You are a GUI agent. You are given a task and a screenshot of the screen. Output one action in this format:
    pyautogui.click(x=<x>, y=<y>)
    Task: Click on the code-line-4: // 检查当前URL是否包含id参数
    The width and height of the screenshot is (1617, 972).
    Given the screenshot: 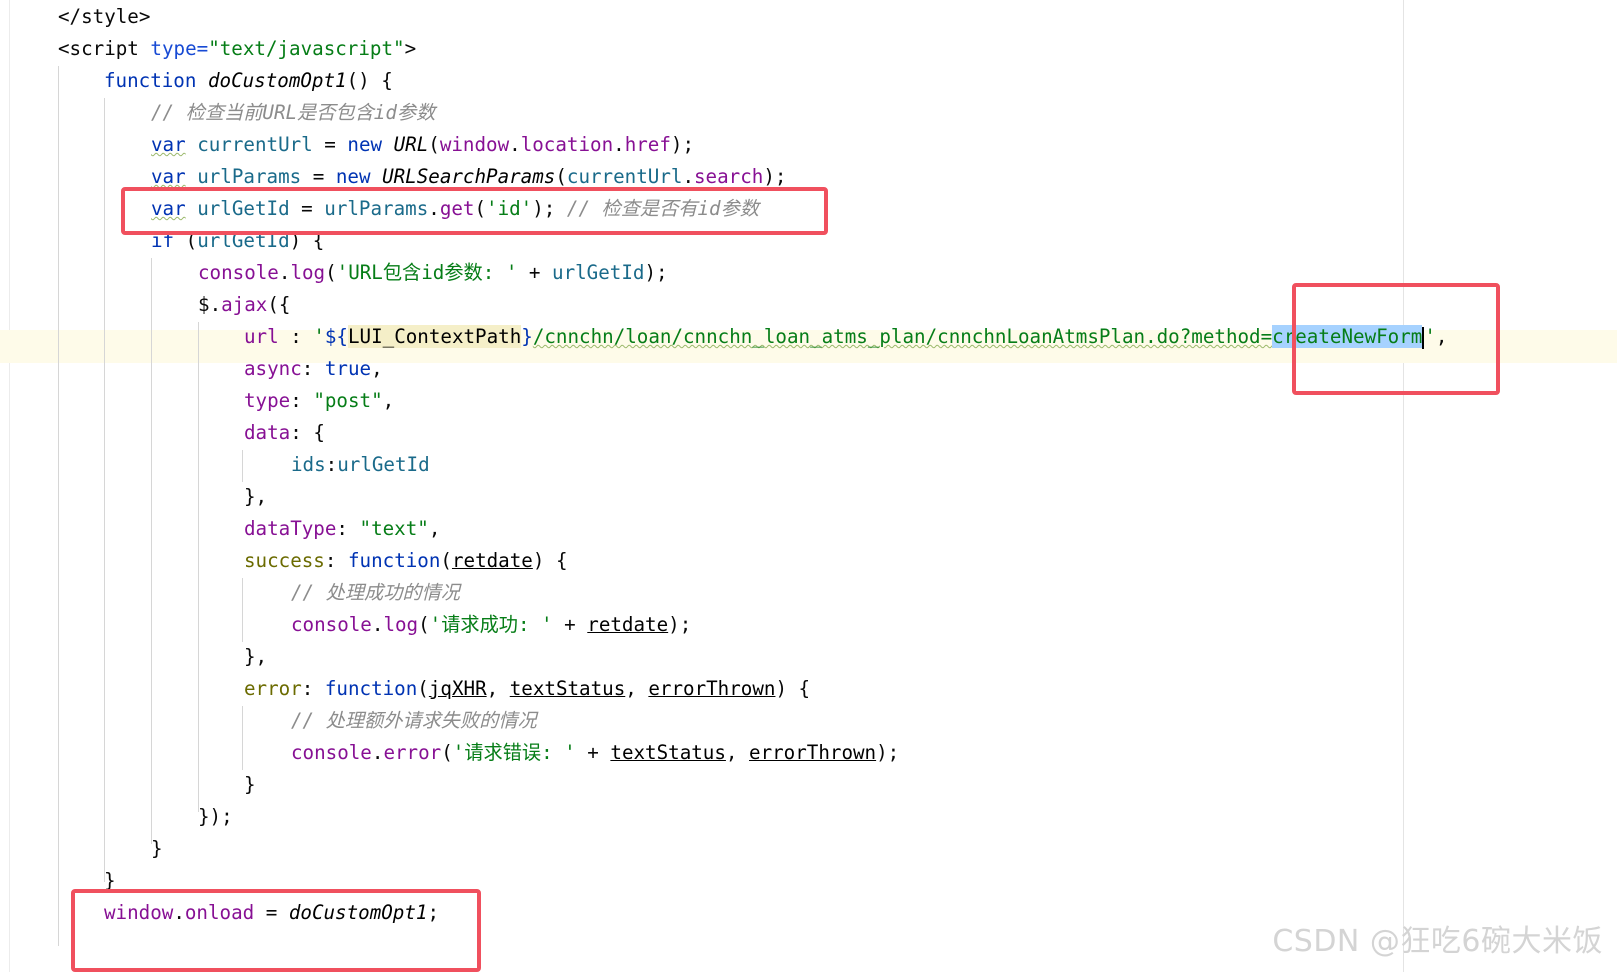 What is the action you would take?
    pyautogui.click(x=293, y=112)
    